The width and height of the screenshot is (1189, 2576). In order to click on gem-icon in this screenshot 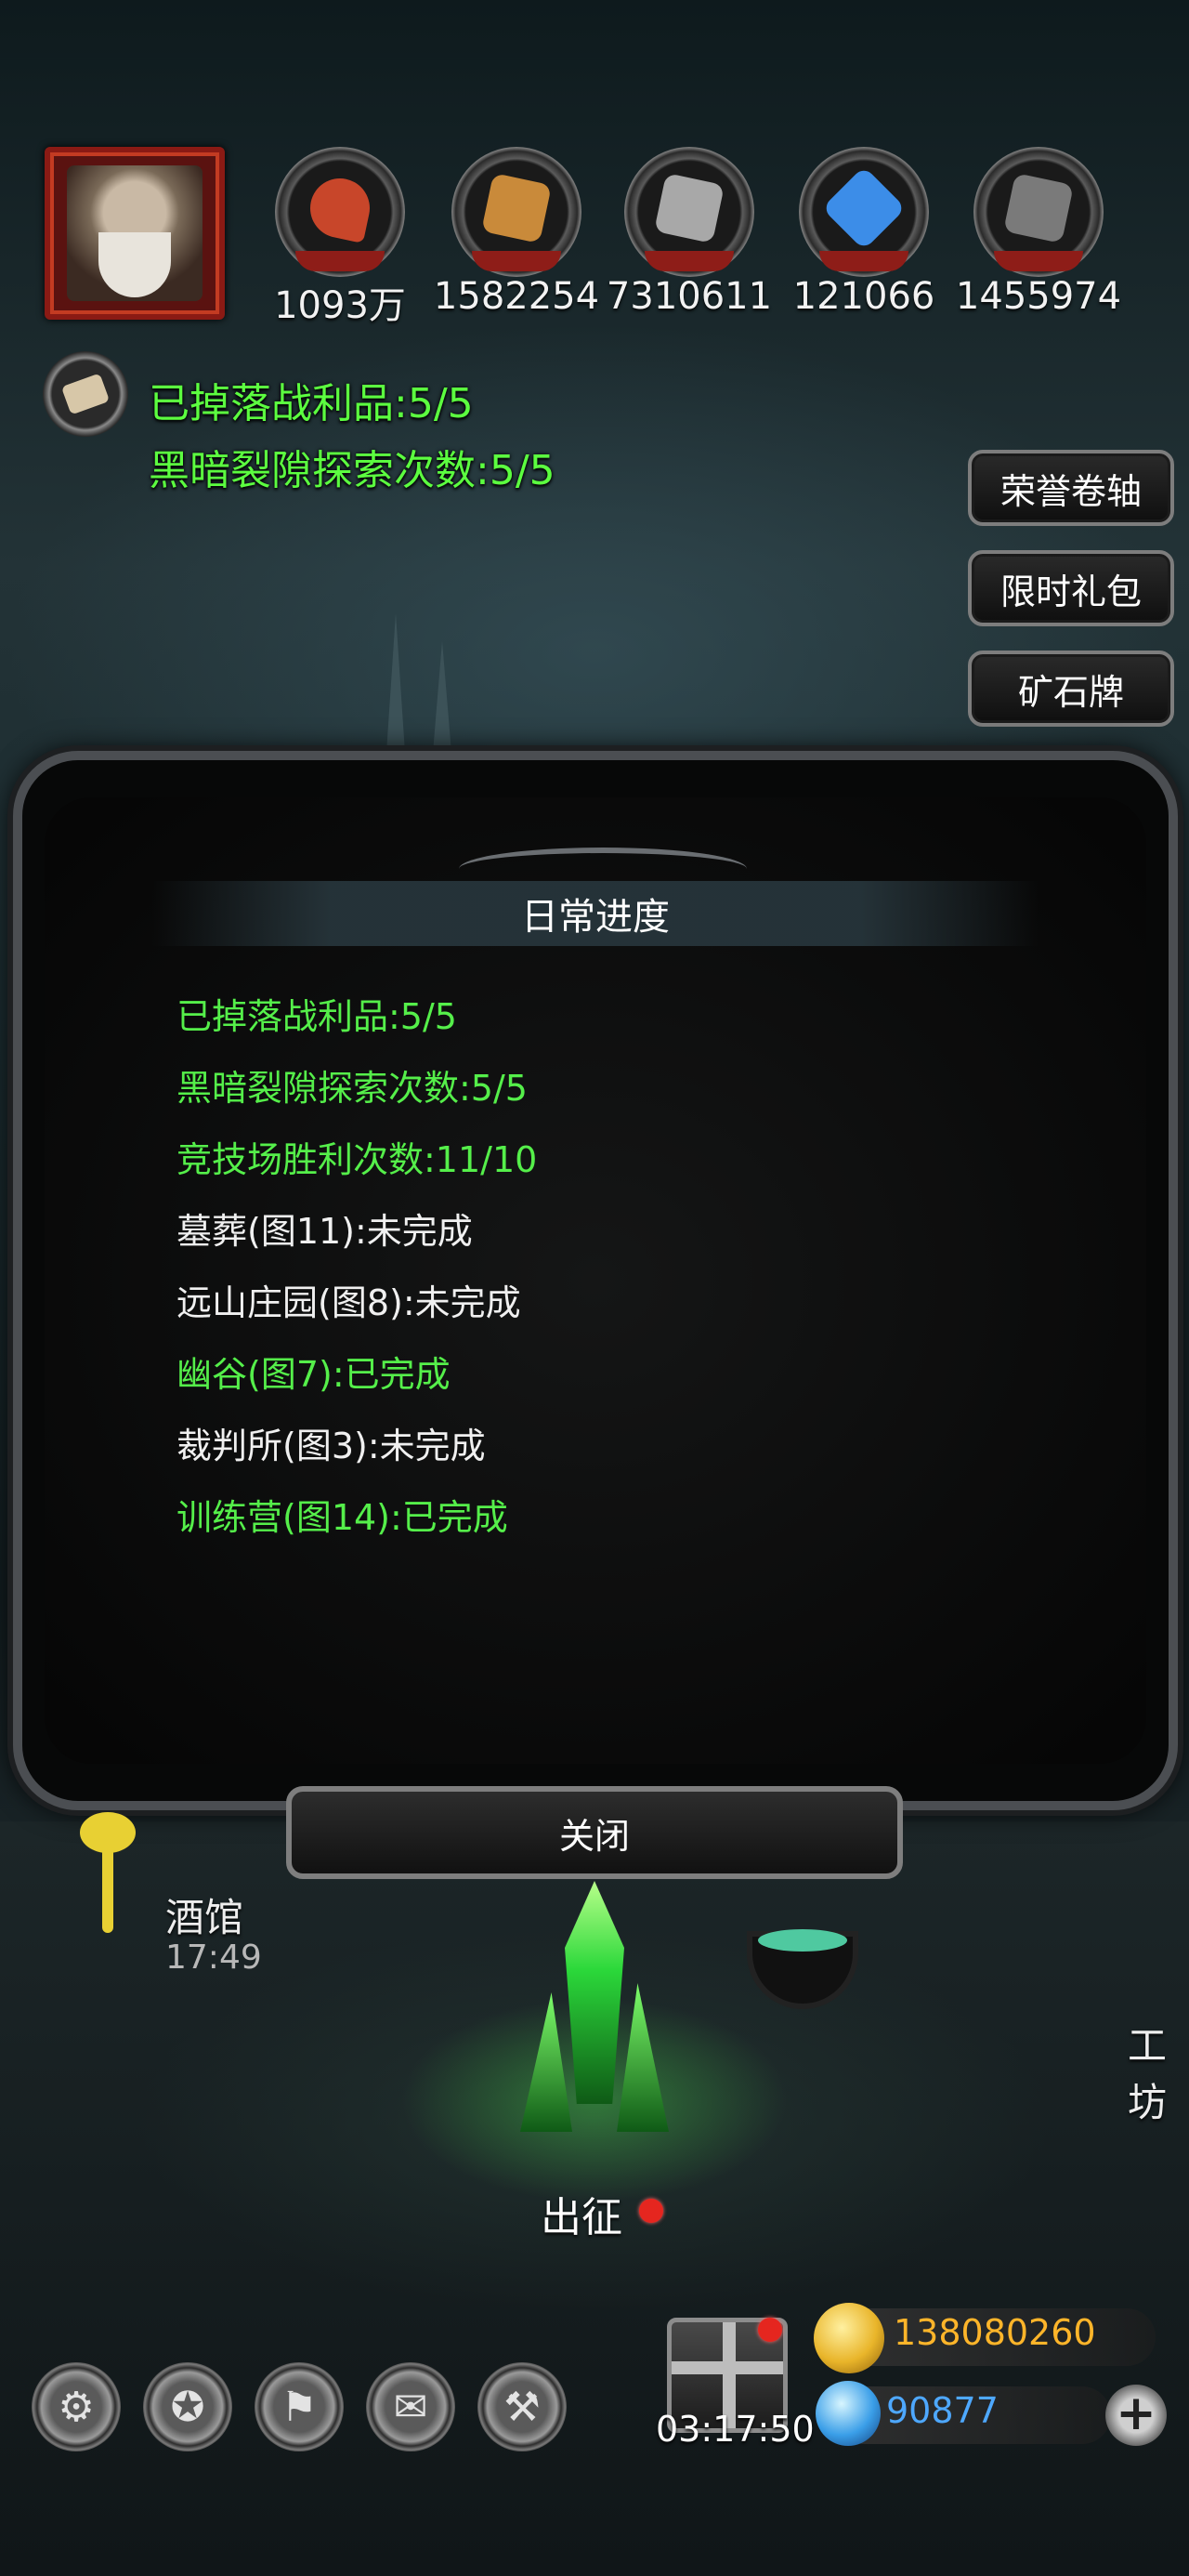, I will do `click(849, 2413)`.